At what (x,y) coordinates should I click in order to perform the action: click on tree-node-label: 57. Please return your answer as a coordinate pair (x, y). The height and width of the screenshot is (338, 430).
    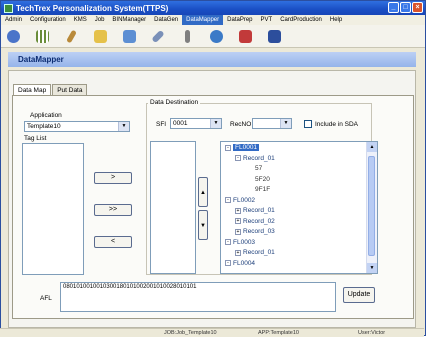
    Looking at the image, I should click on (259, 168).